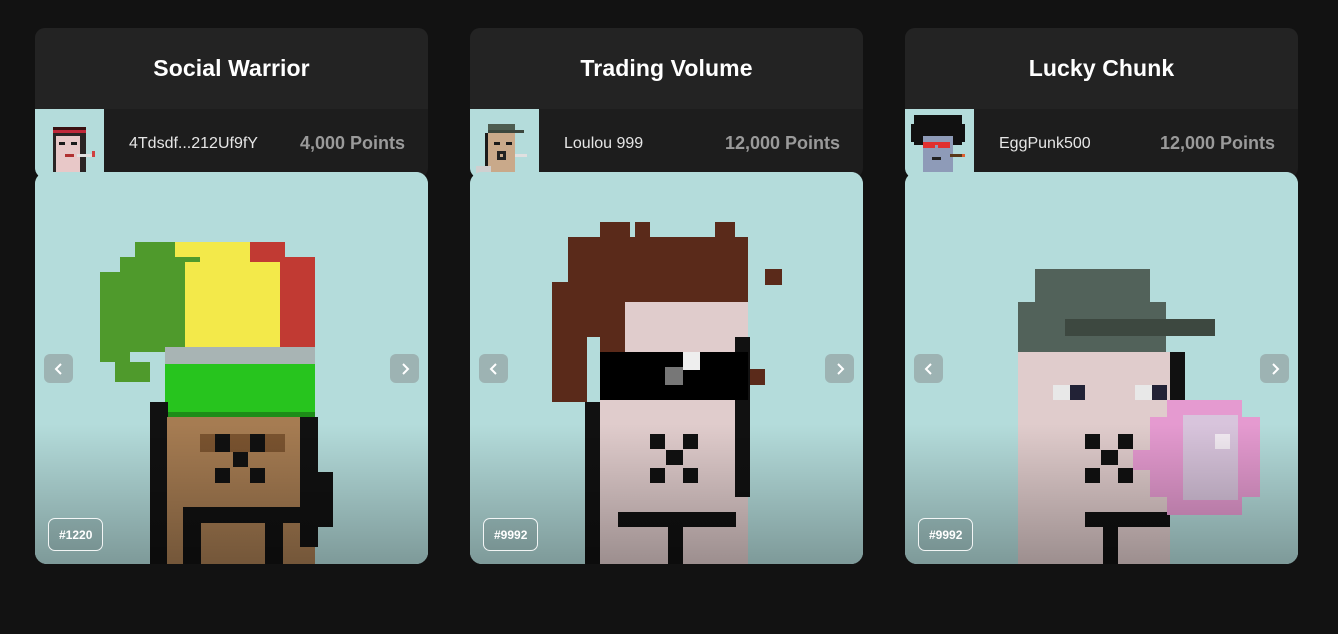 This screenshot has width=1338, height=634. What do you see at coordinates (603, 144) in the screenshot?
I see `winner-wallet-name: Loulou 999` at bounding box center [603, 144].